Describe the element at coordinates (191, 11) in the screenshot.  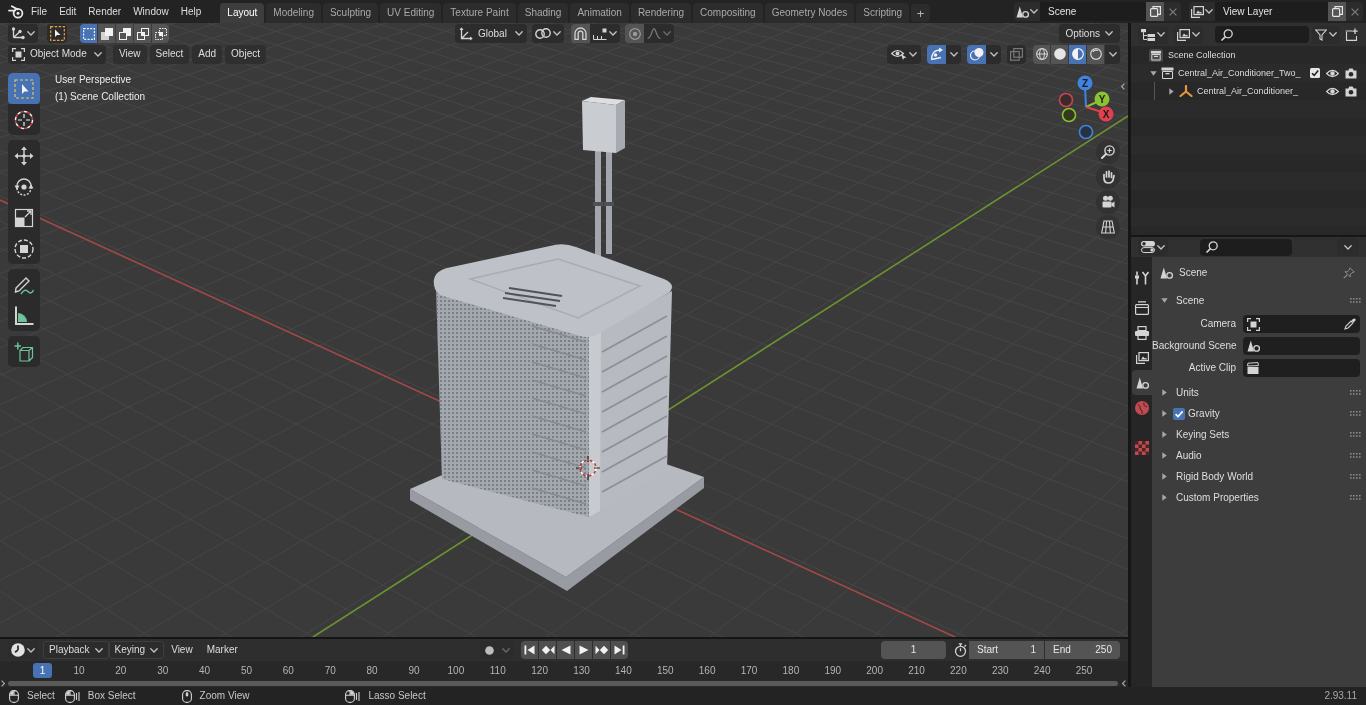
I see `menu-item: Help` at that location.